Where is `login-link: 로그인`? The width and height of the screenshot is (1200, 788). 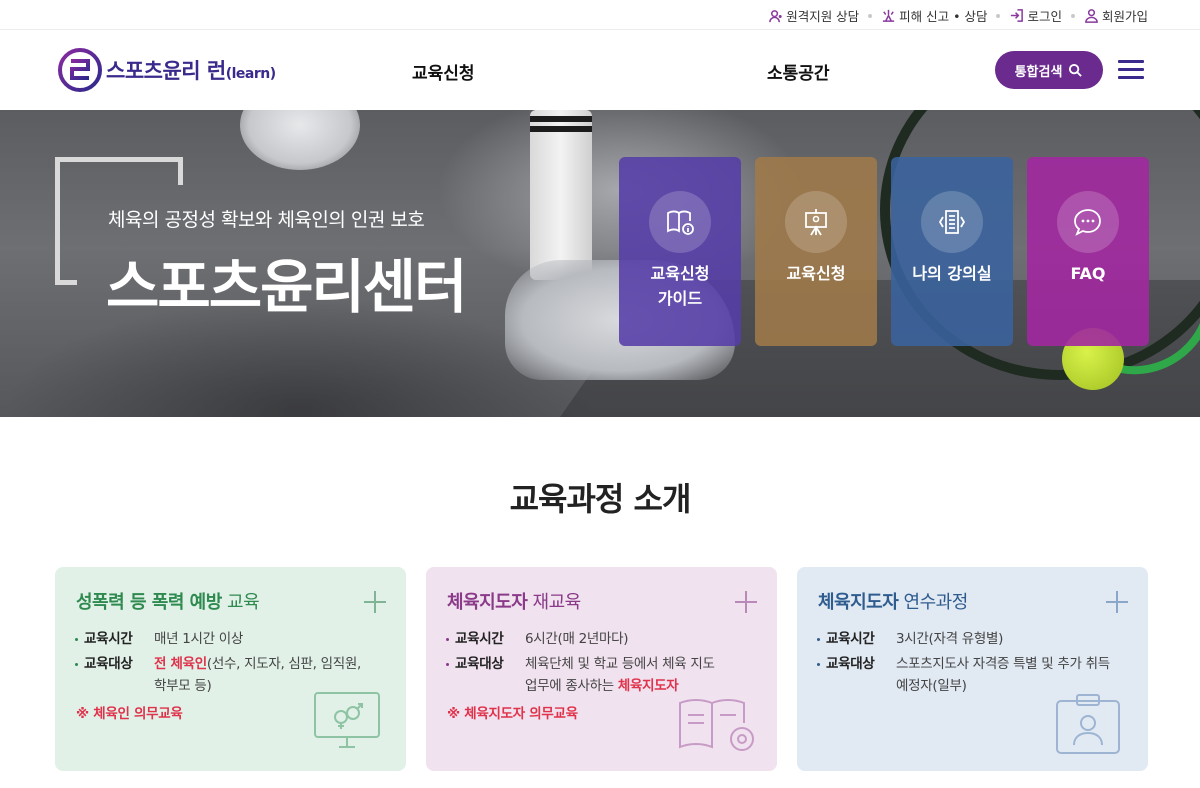
login-link: 로그인 is located at coordinates (1035, 15).